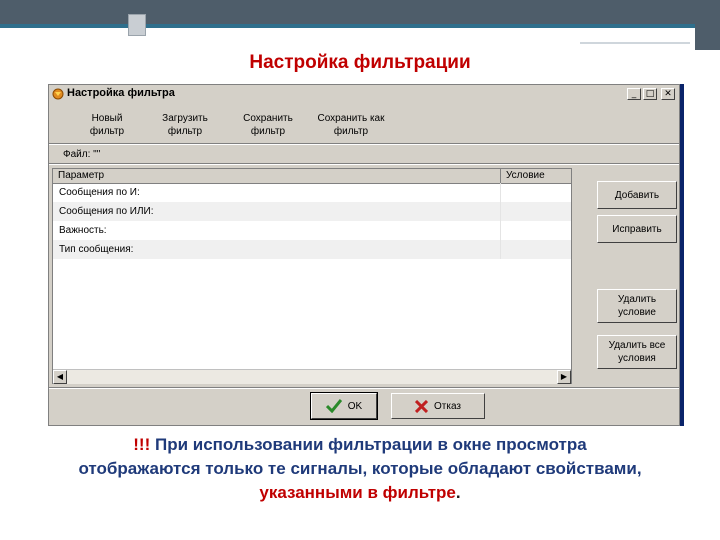 The height and width of the screenshot is (540, 720). I want to click on column-header-parameter: Параметр, so click(277, 176).